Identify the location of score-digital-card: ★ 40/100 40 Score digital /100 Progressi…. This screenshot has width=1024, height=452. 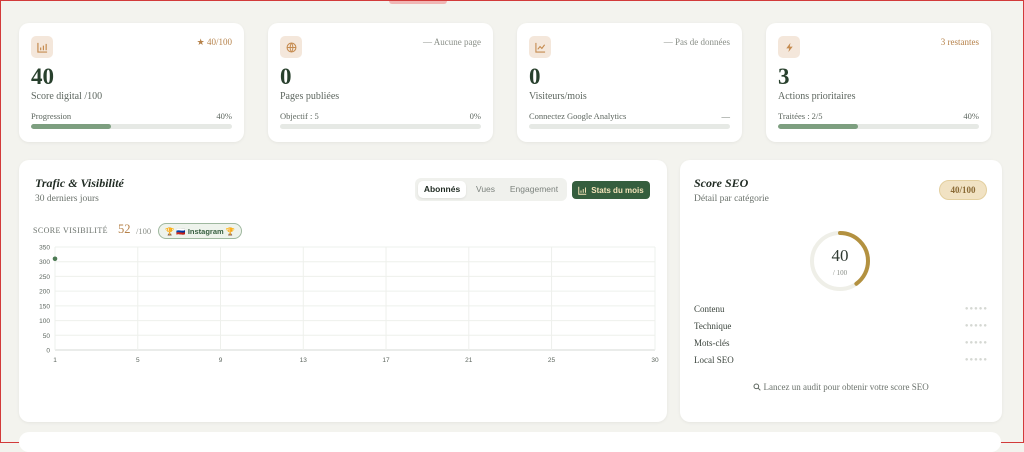
(131, 82).